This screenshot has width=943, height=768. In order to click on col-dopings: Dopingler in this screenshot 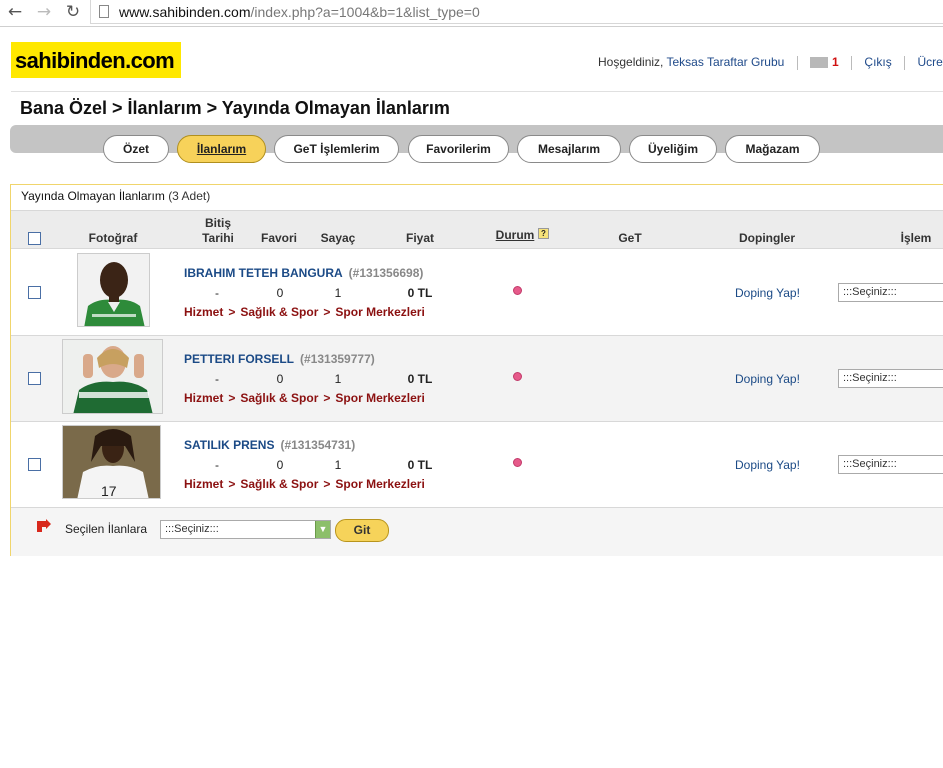, I will do `click(767, 238)`.